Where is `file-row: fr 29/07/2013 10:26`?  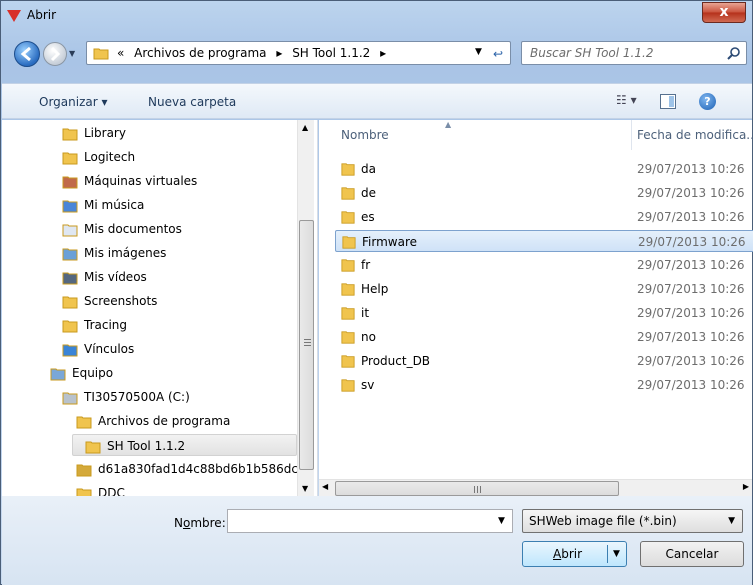 file-row: fr 29/07/2013 10:26 is located at coordinates (544, 265).